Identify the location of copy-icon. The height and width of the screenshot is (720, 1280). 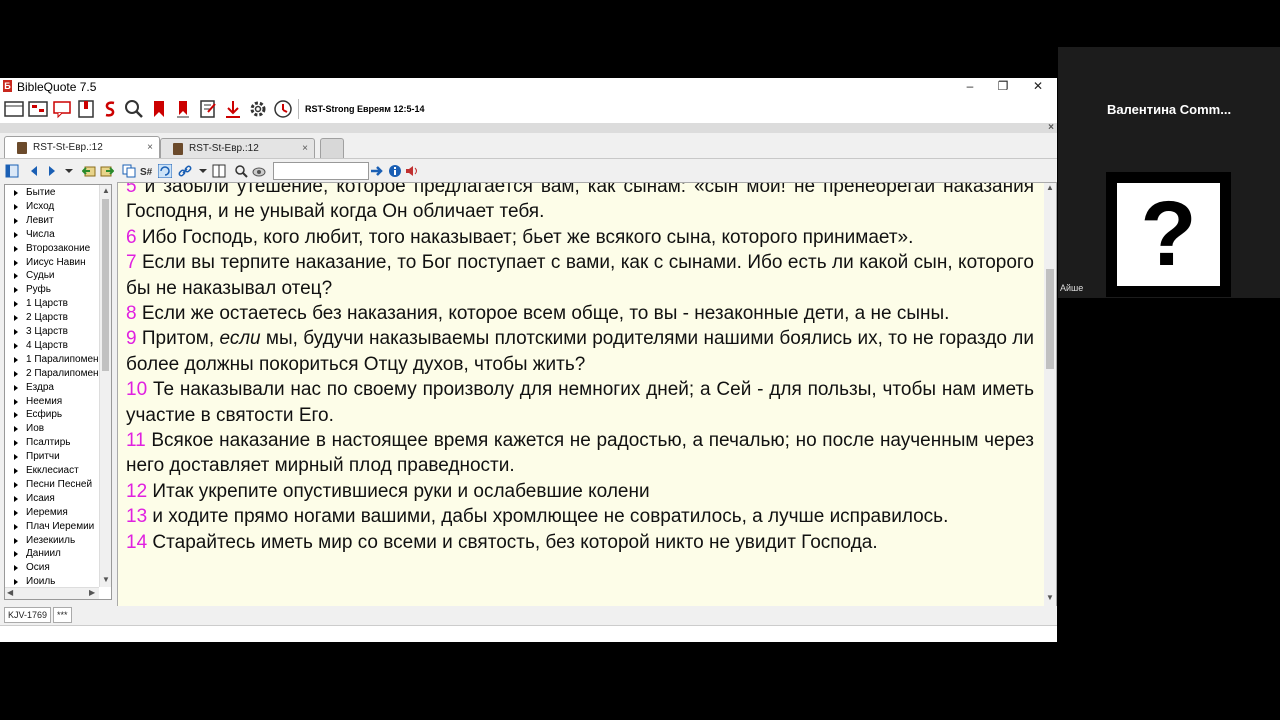
(129, 171).